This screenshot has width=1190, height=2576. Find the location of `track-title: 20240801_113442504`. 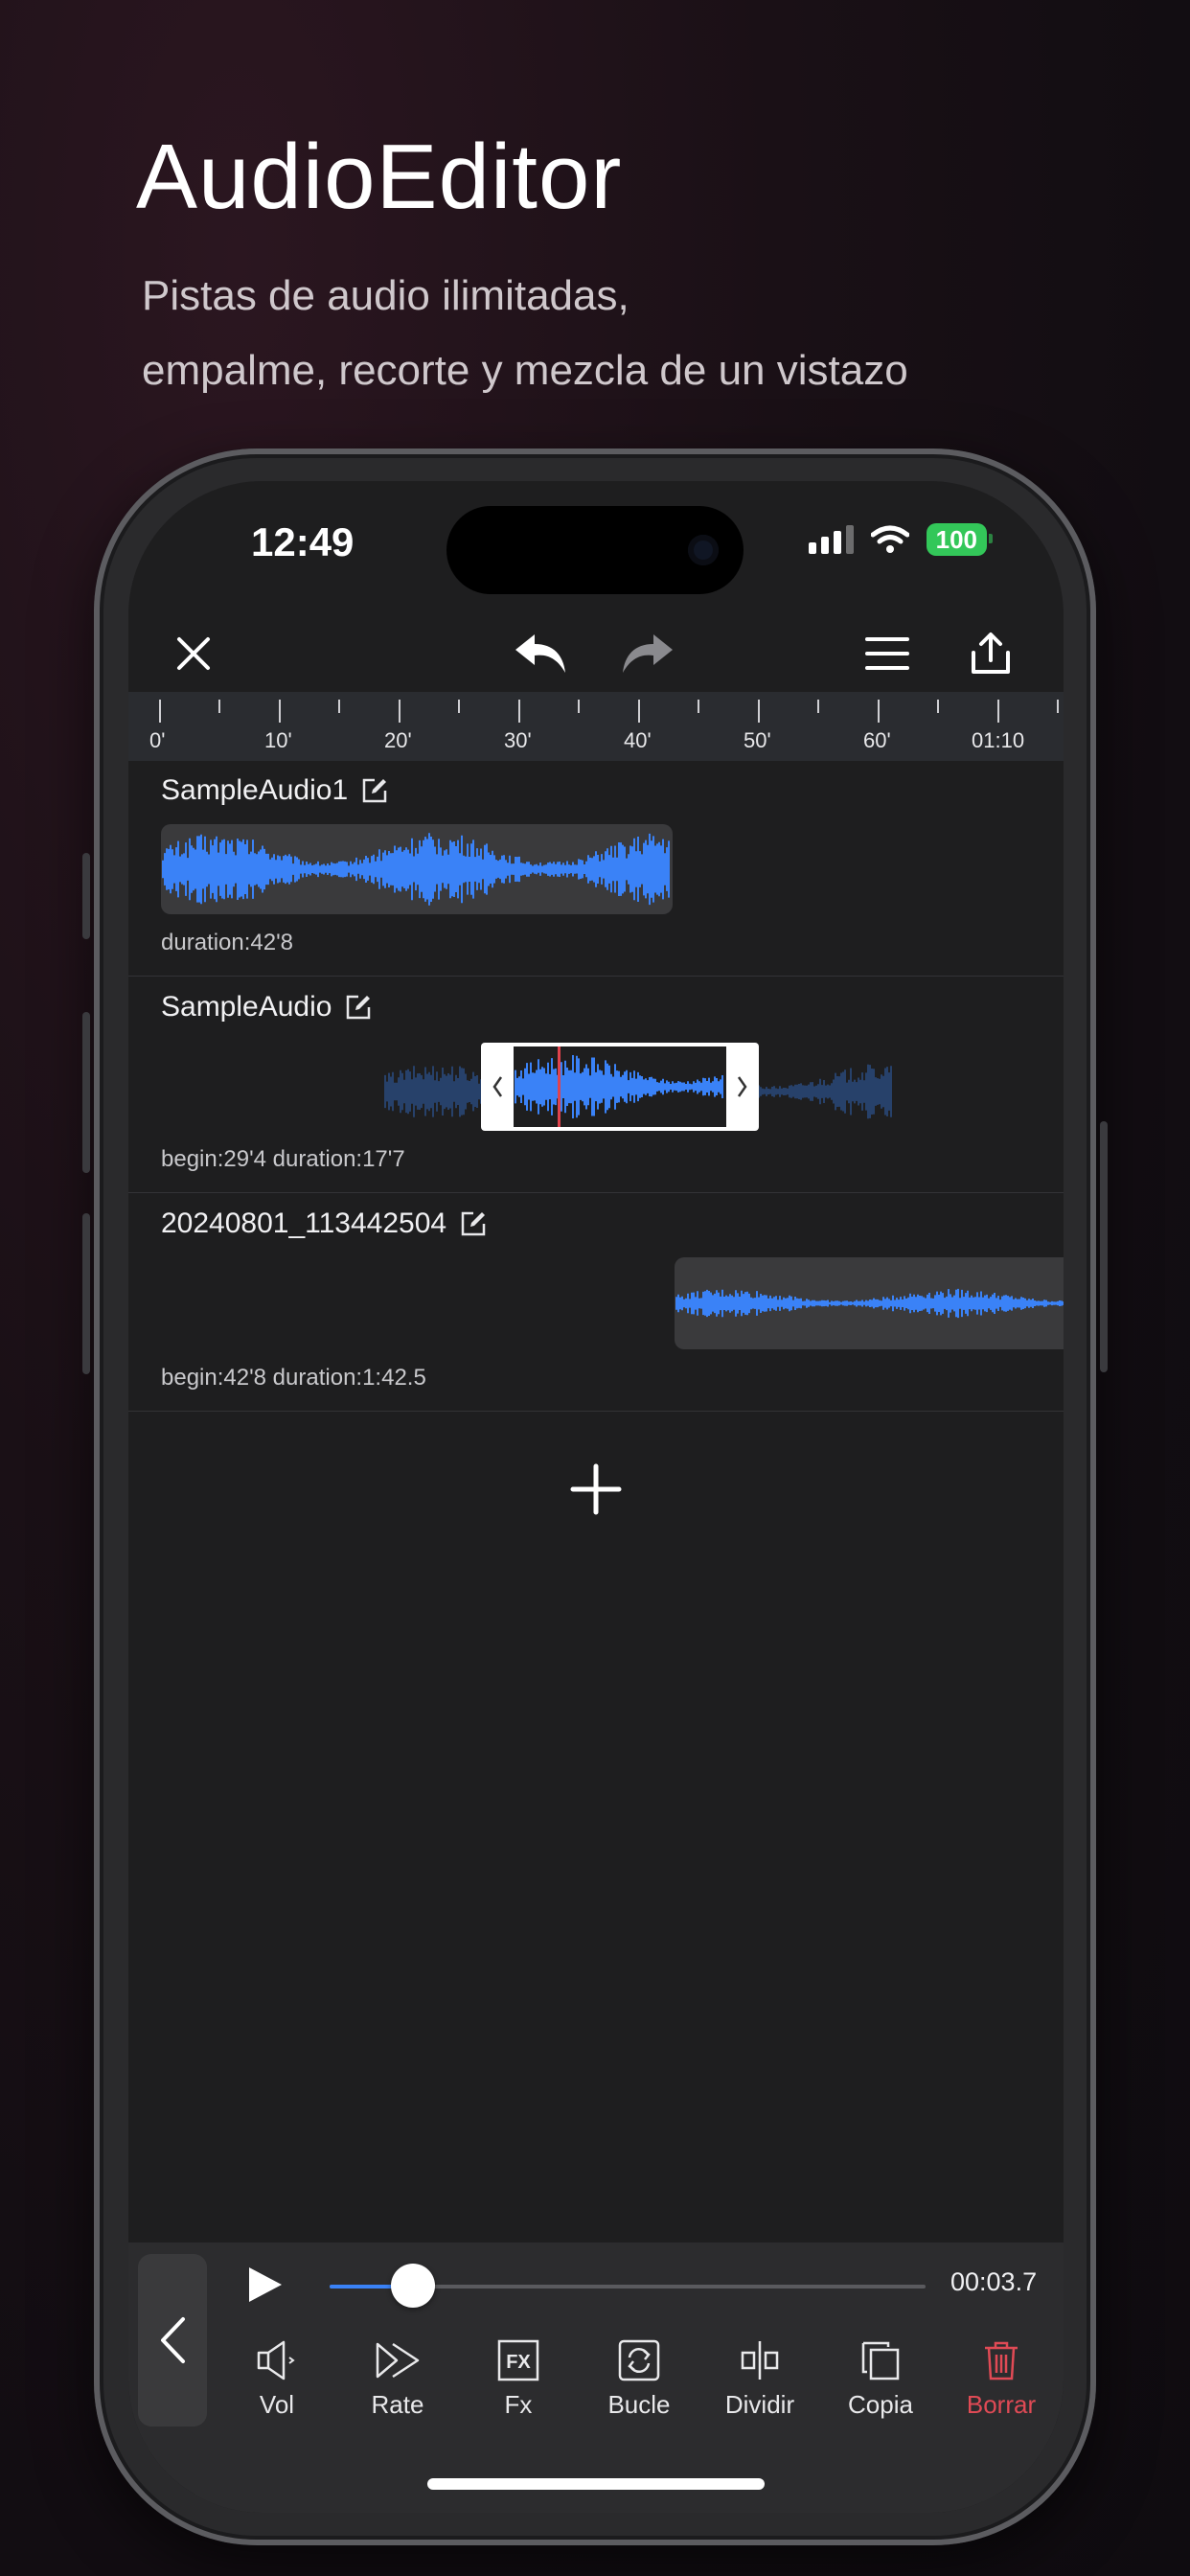

track-title: 20240801_113442504 is located at coordinates (324, 1224).